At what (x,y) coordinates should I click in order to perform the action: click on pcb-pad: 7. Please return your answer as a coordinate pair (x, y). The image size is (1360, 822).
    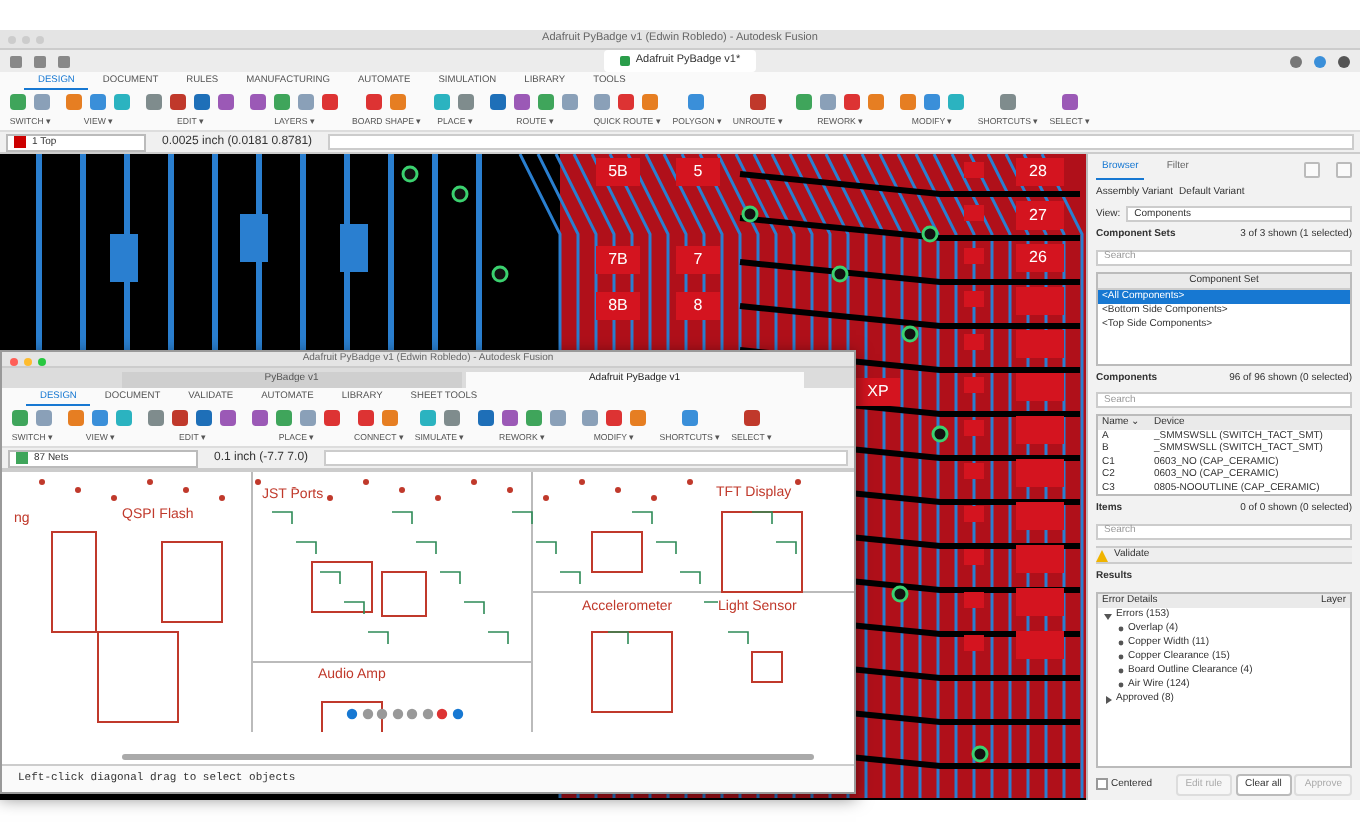
    Looking at the image, I should click on (698, 260).